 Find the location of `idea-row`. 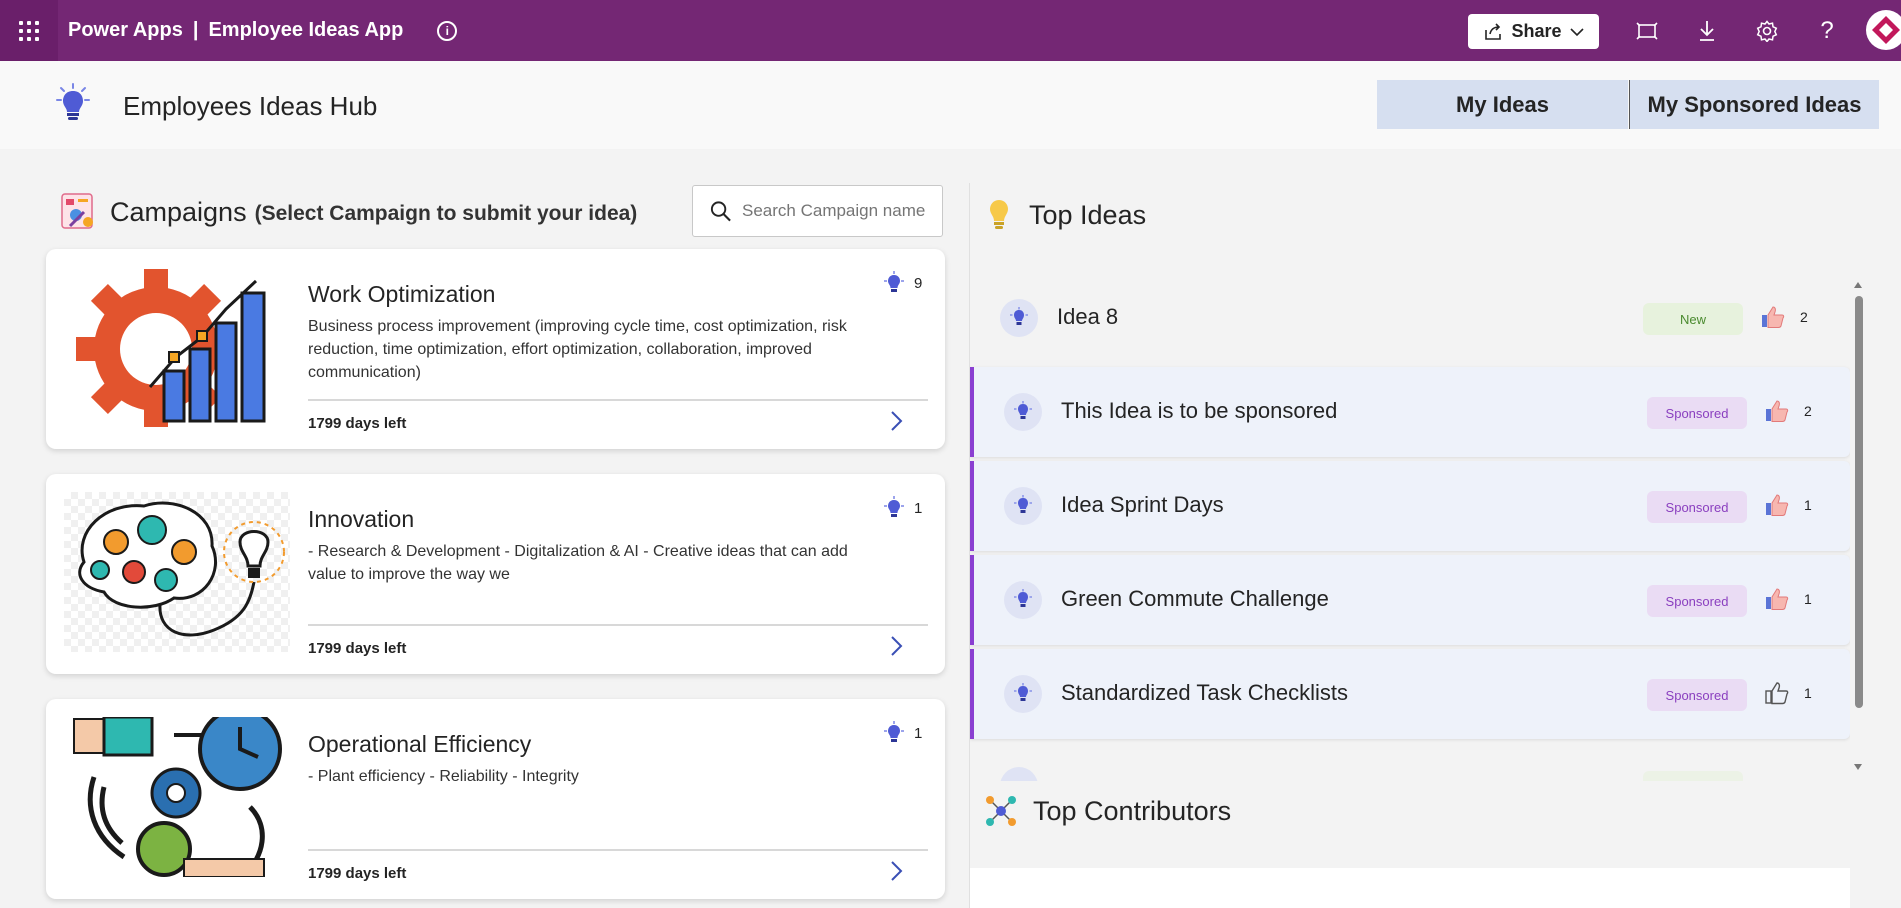

idea-row is located at coordinates (1410, 761).